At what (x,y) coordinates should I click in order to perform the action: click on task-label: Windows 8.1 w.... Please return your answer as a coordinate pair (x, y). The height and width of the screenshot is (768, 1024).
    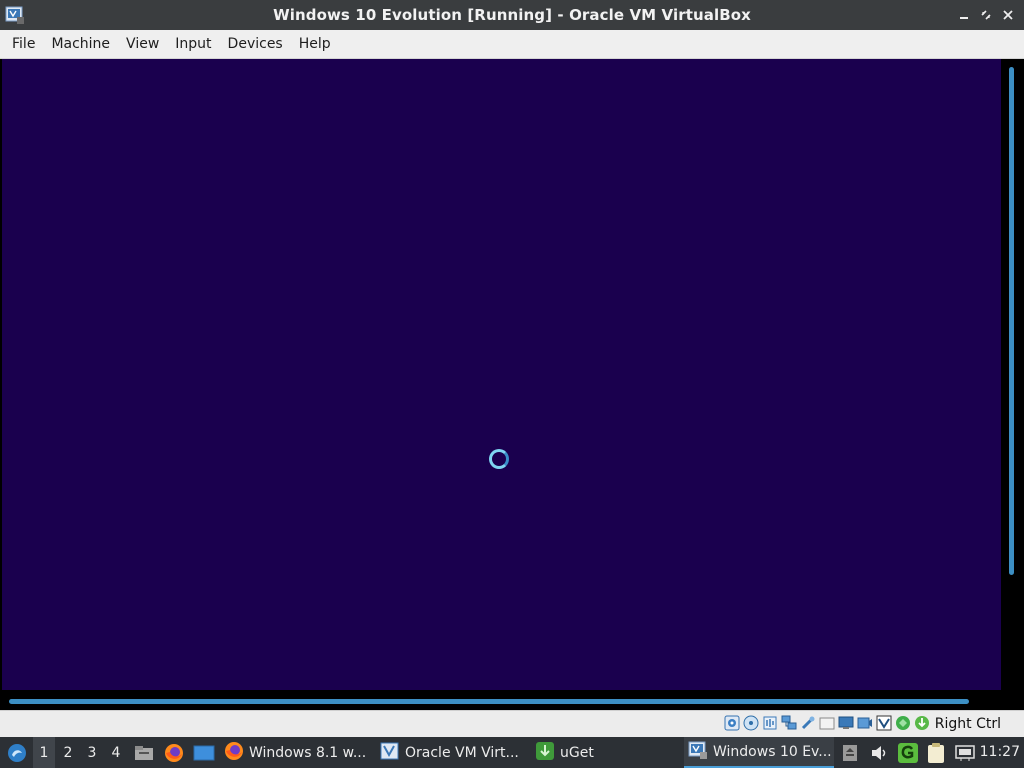
    Looking at the image, I should click on (308, 752).